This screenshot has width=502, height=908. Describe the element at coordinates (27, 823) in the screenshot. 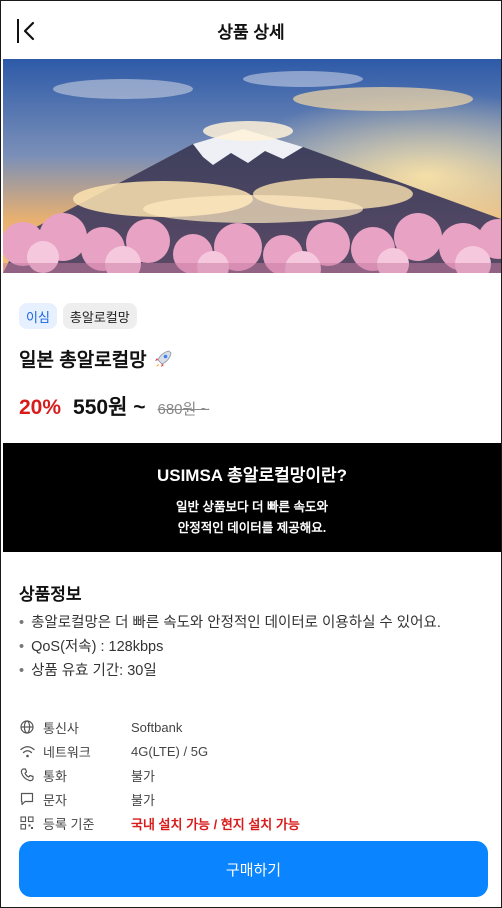

I see `qr-icon` at that location.